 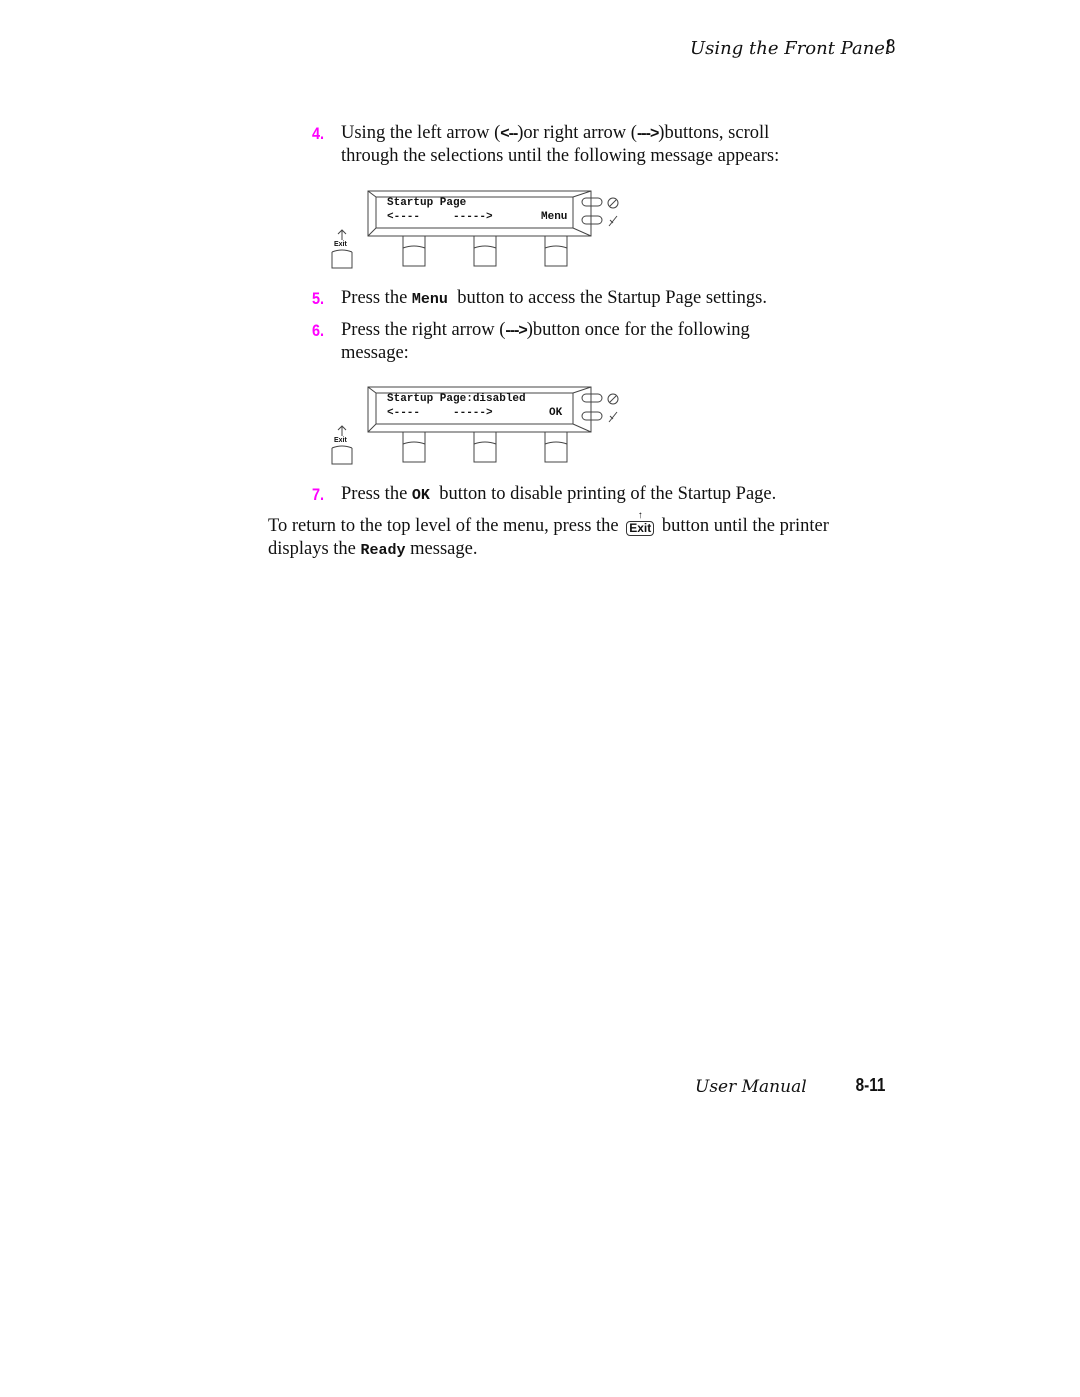 I want to click on text-fragment: )or right arrow (, so click(x=577, y=133).